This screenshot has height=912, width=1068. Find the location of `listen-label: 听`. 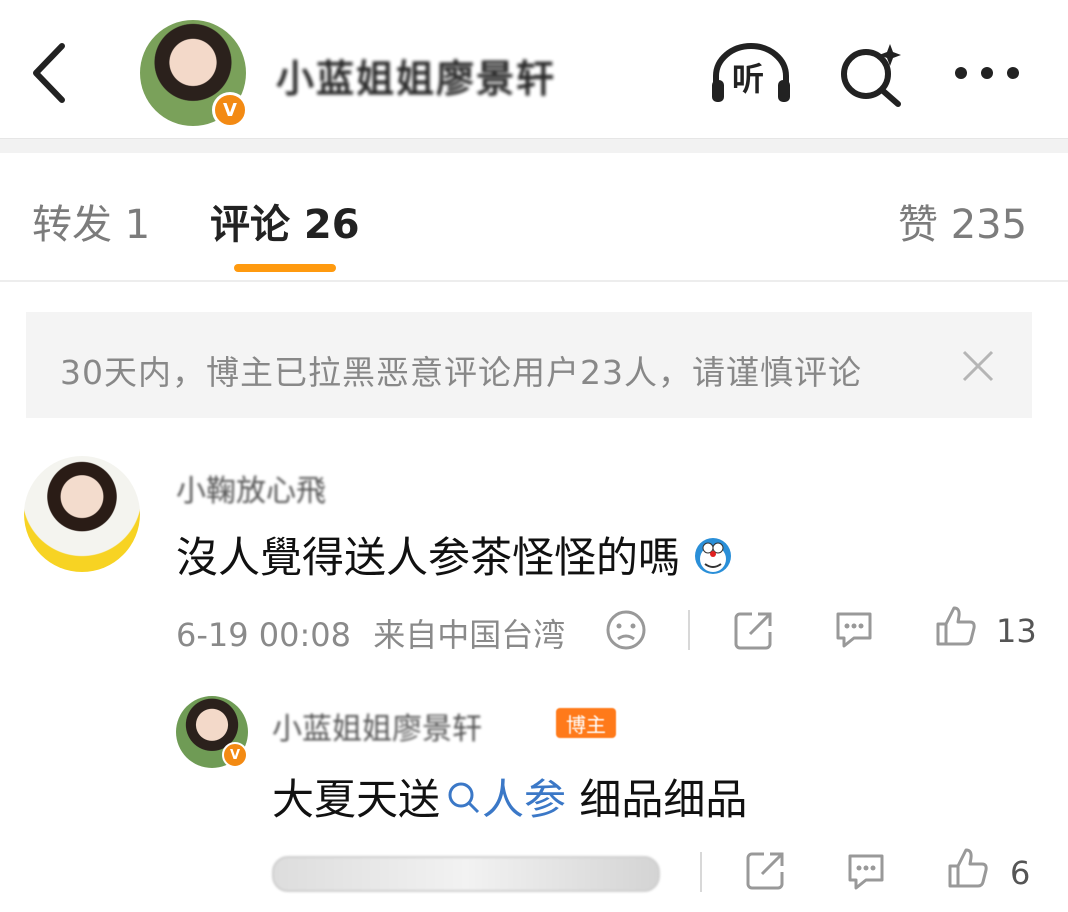

listen-label: 听 is located at coordinates (748, 79).